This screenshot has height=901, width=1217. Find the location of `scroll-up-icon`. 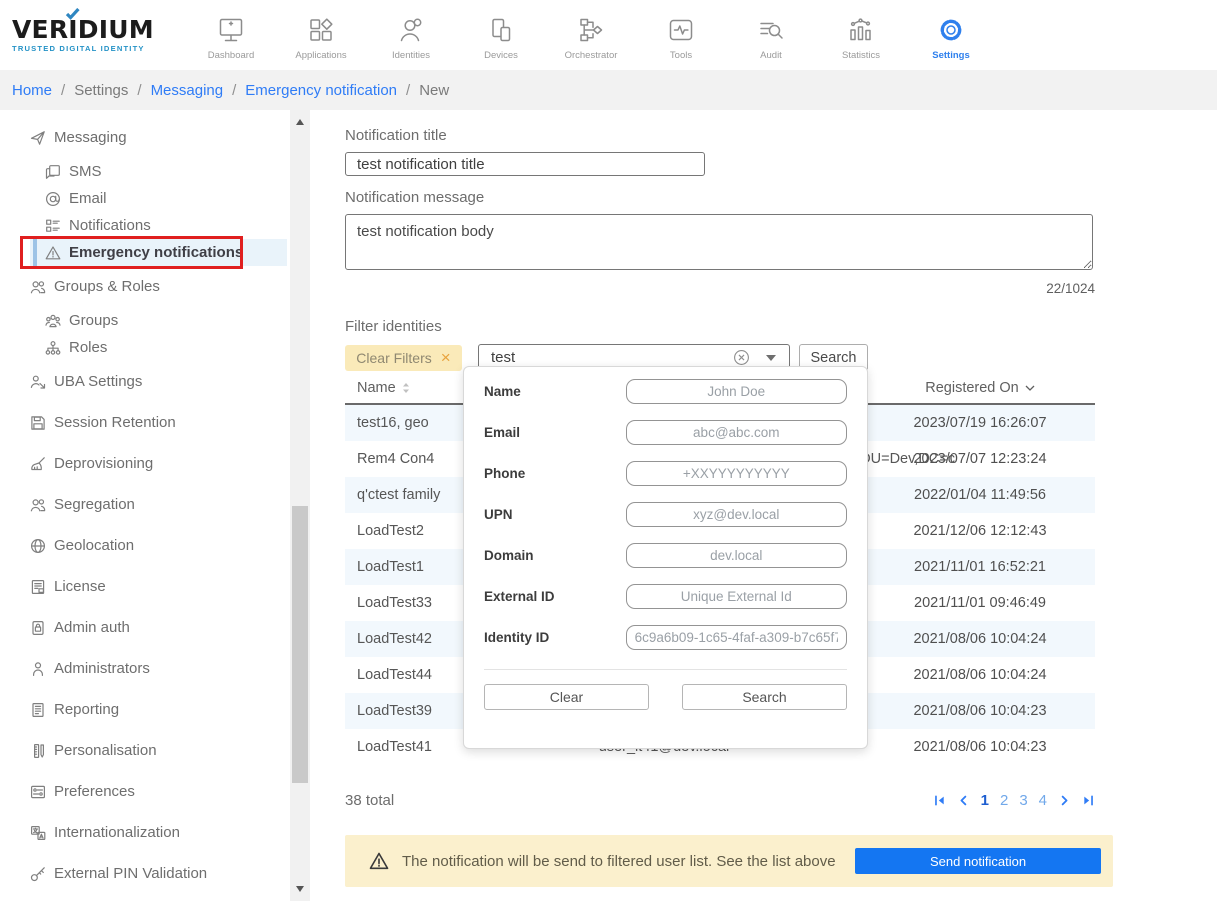

scroll-up-icon is located at coordinates (300, 122).